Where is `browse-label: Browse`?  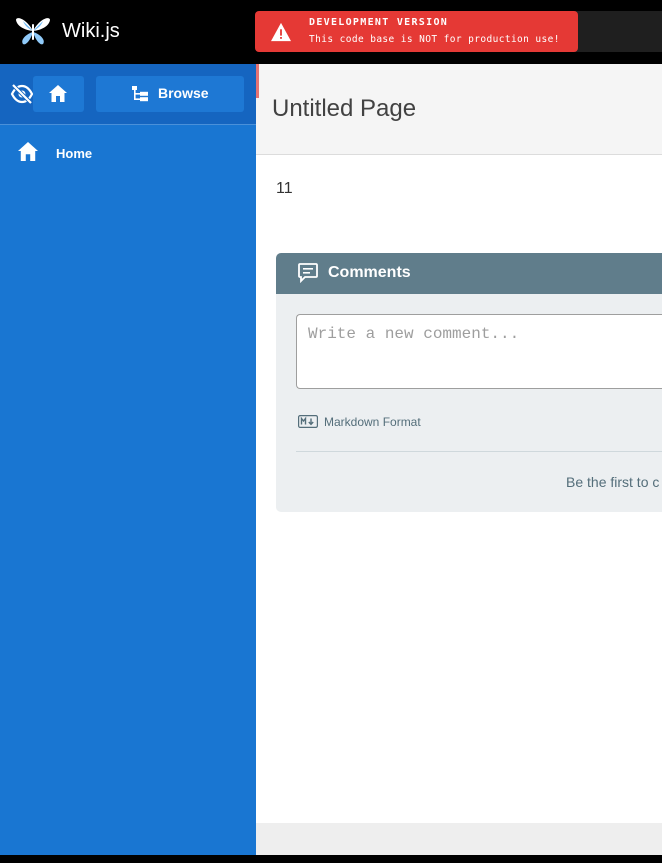 browse-label: Browse is located at coordinates (183, 93).